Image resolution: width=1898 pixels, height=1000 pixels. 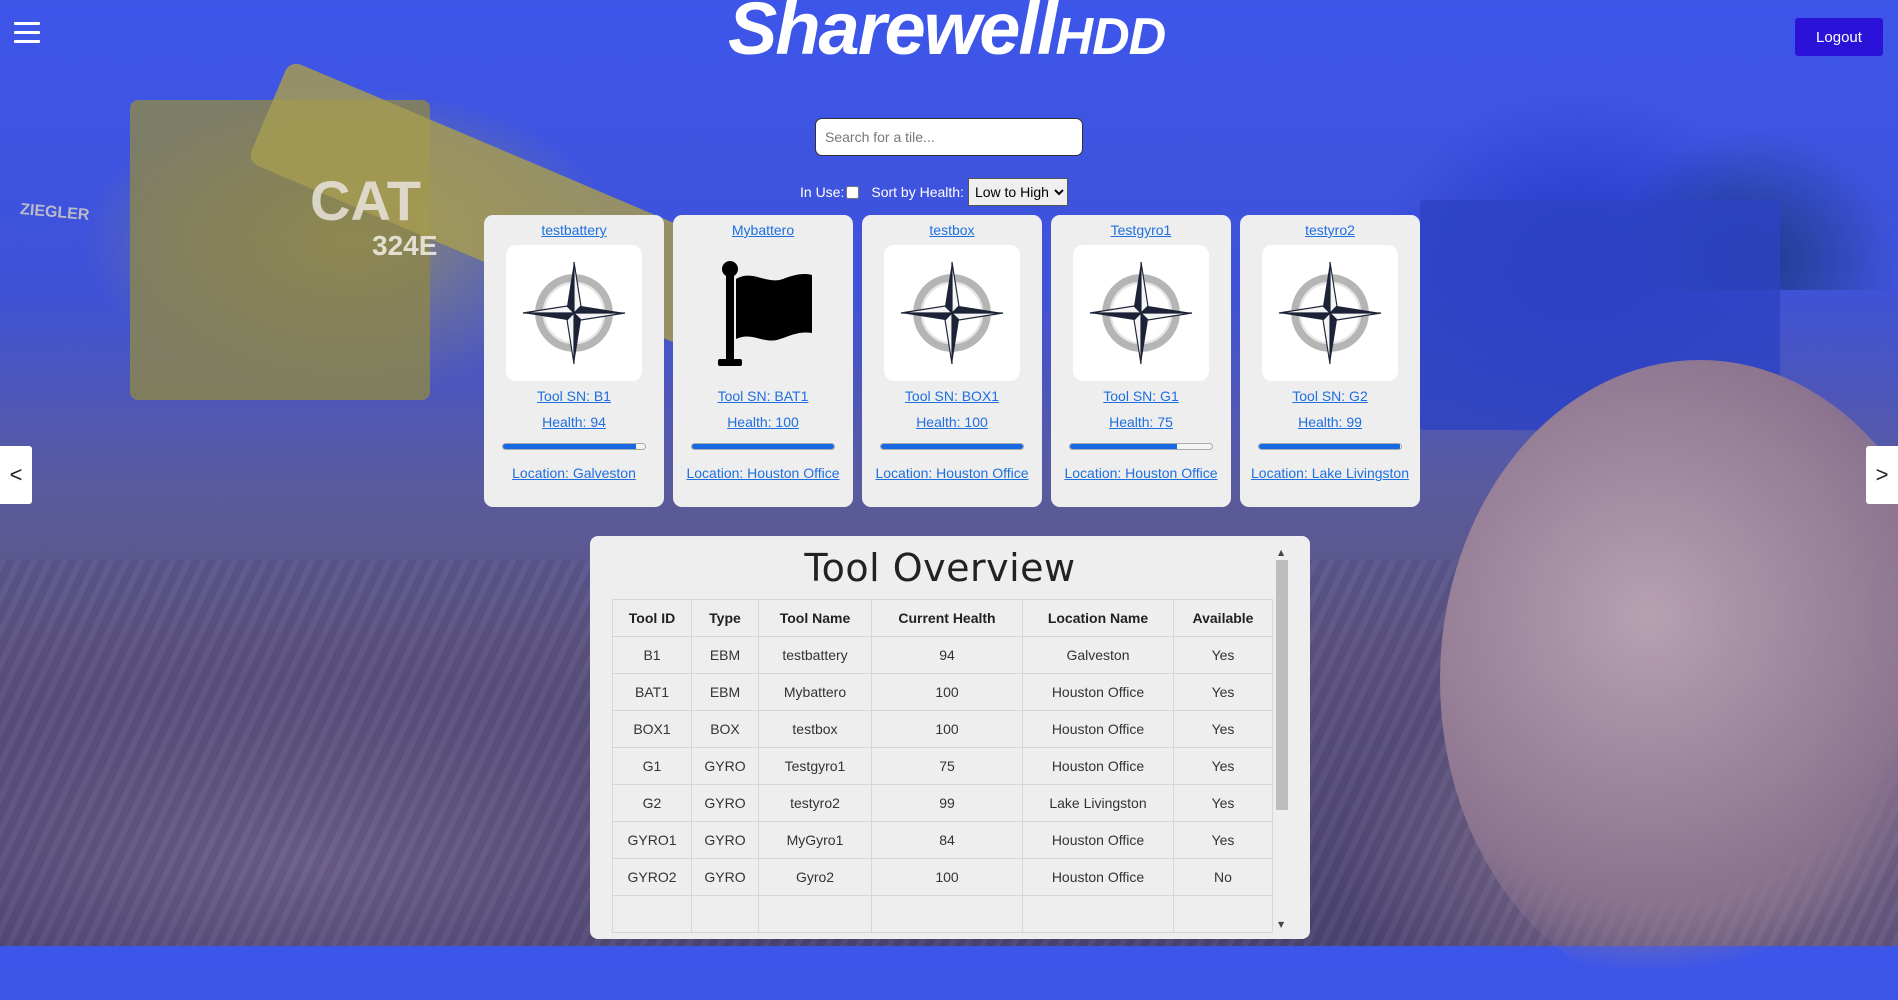 What do you see at coordinates (942, 803) in the screenshot?
I see `table-row: G2 GYRO testyro2 99 Lake Livingston Yes` at bounding box center [942, 803].